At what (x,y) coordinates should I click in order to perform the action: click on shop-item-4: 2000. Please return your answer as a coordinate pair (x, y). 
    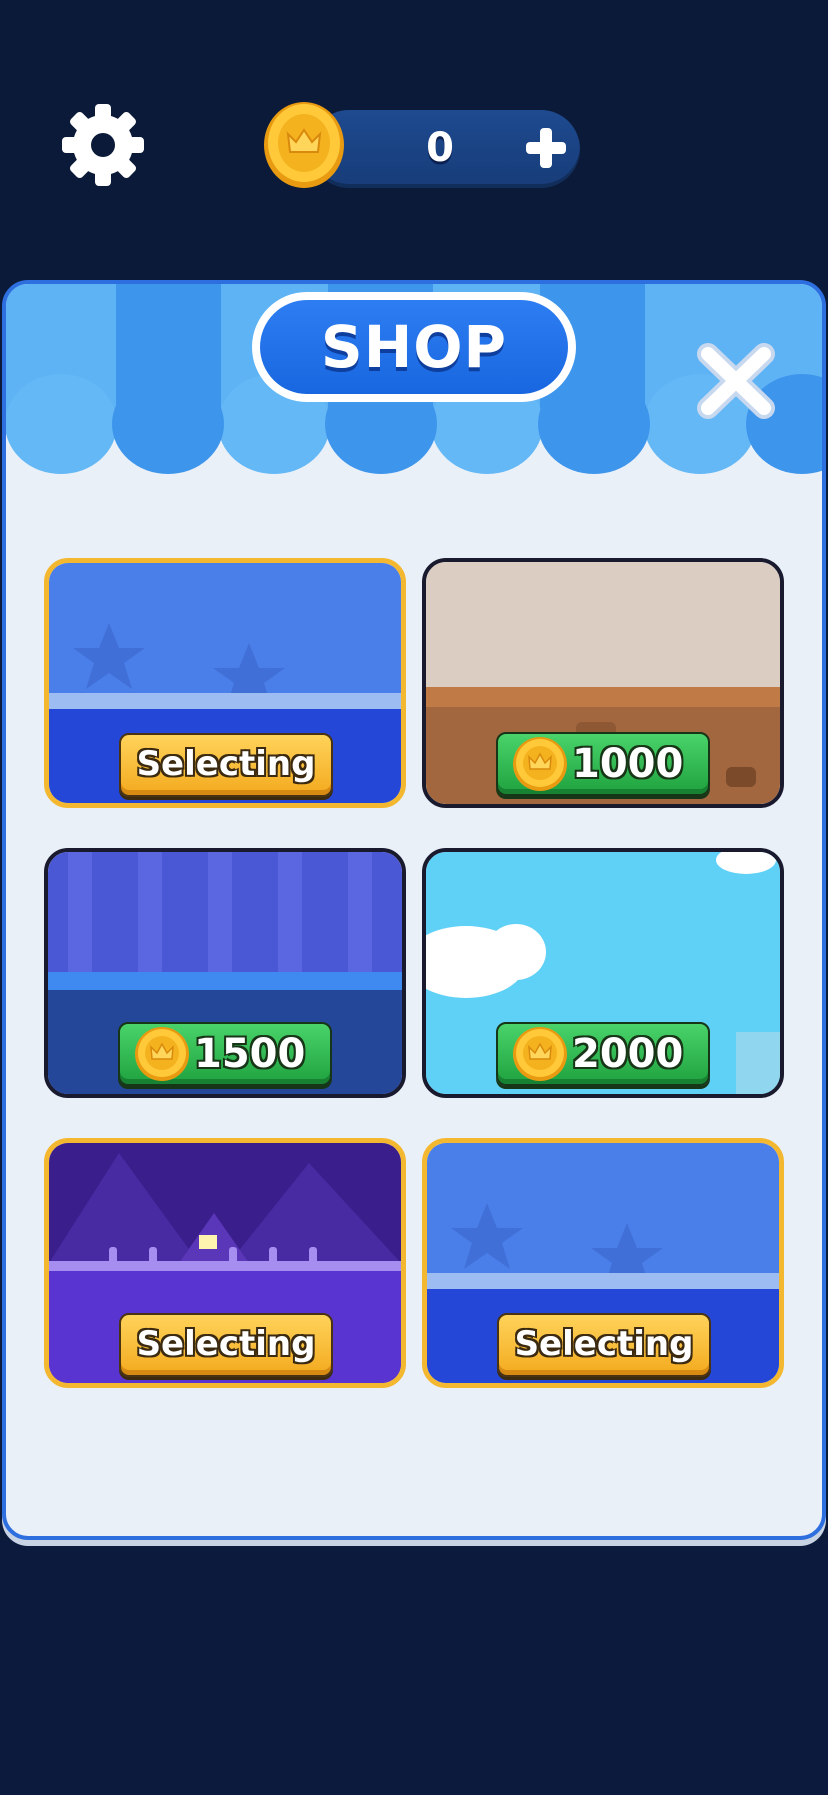
    Looking at the image, I should click on (603, 973).